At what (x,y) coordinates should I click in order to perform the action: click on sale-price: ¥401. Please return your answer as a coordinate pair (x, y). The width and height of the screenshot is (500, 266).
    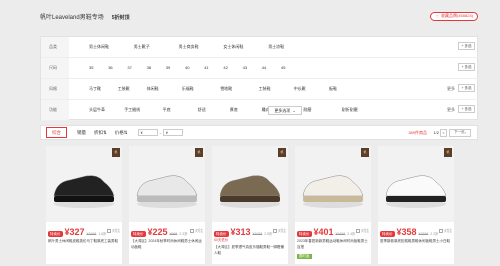
    Looking at the image, I should click on (323, 232).